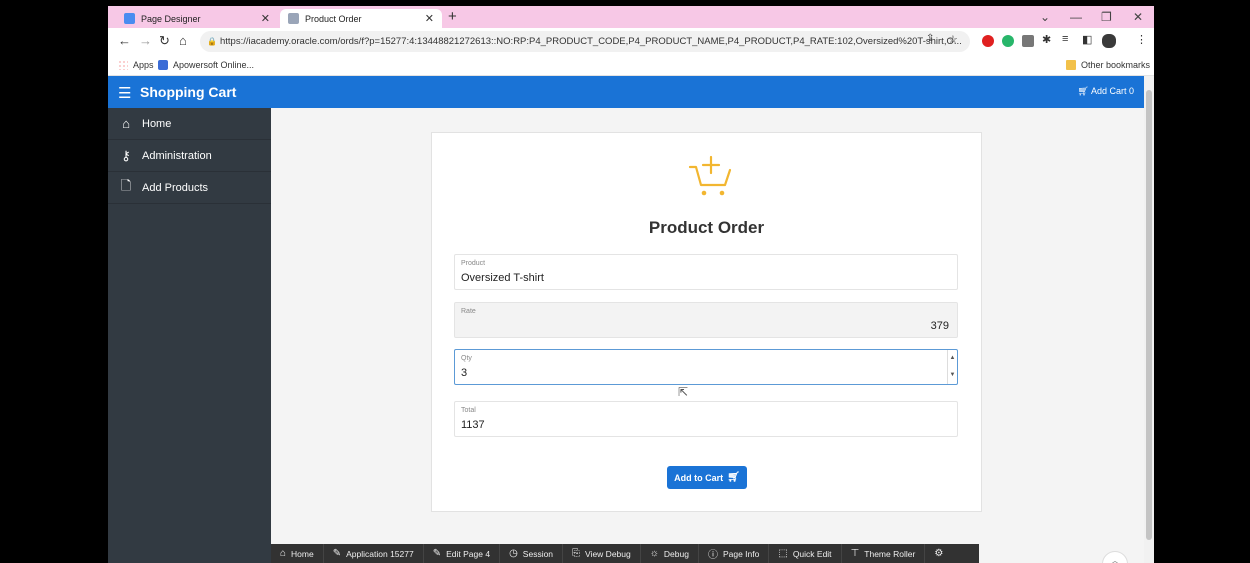  I want to click on cart-icon: 🛒︎, so click(1083, 91).